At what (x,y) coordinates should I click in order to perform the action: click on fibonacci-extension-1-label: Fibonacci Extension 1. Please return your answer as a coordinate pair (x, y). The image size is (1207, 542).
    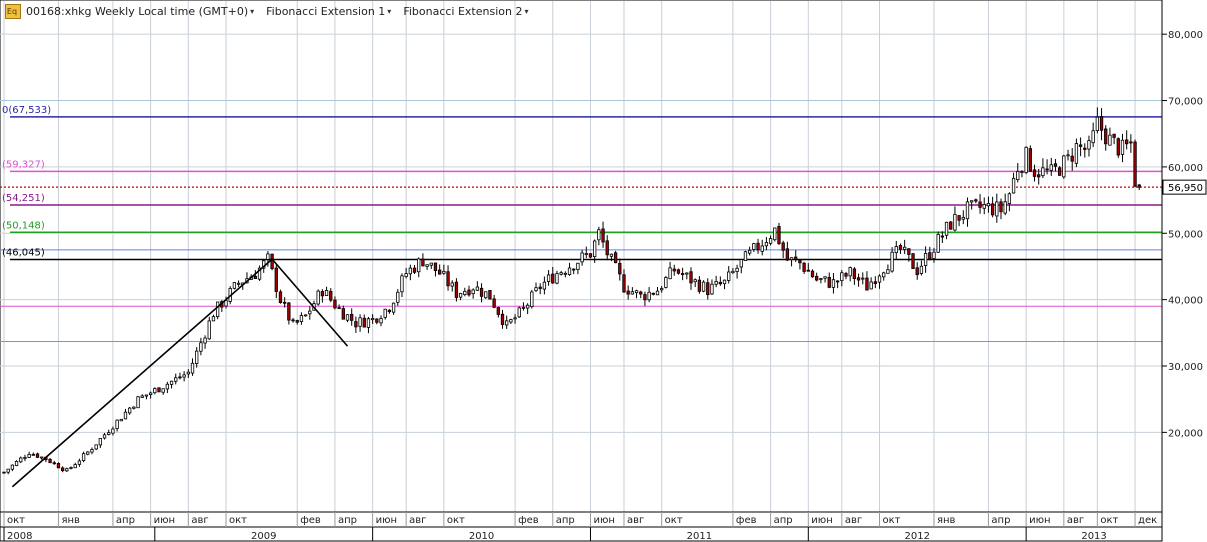
    Looking at the image, I should click on (325, 11).